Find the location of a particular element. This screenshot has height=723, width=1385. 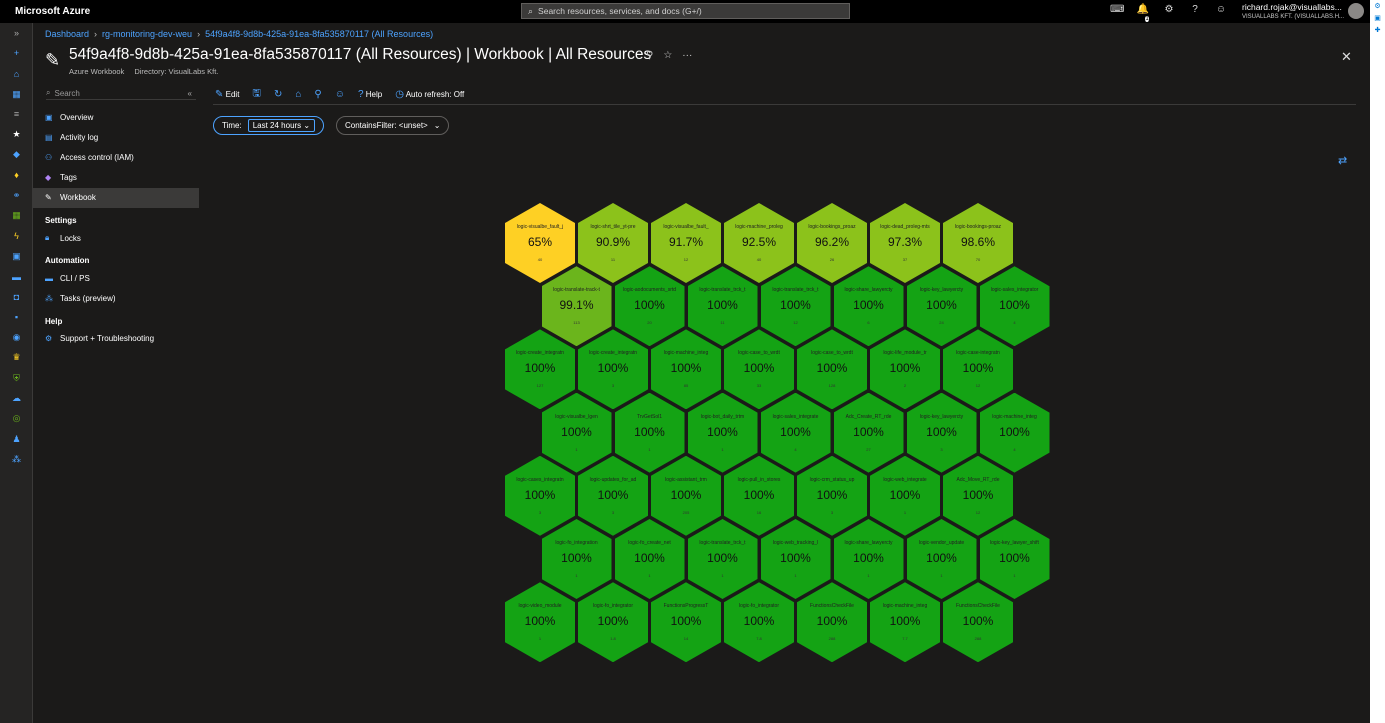

hex-tile: logic-create_integratn 100% 3 is located at coordinates (613, 369).